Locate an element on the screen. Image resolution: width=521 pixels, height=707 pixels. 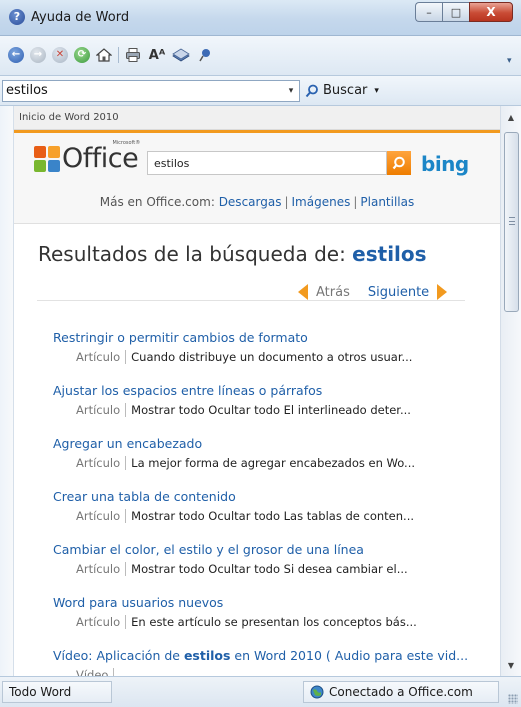
chevron-down-icon: ▾ is located at coordinates (376, 90).